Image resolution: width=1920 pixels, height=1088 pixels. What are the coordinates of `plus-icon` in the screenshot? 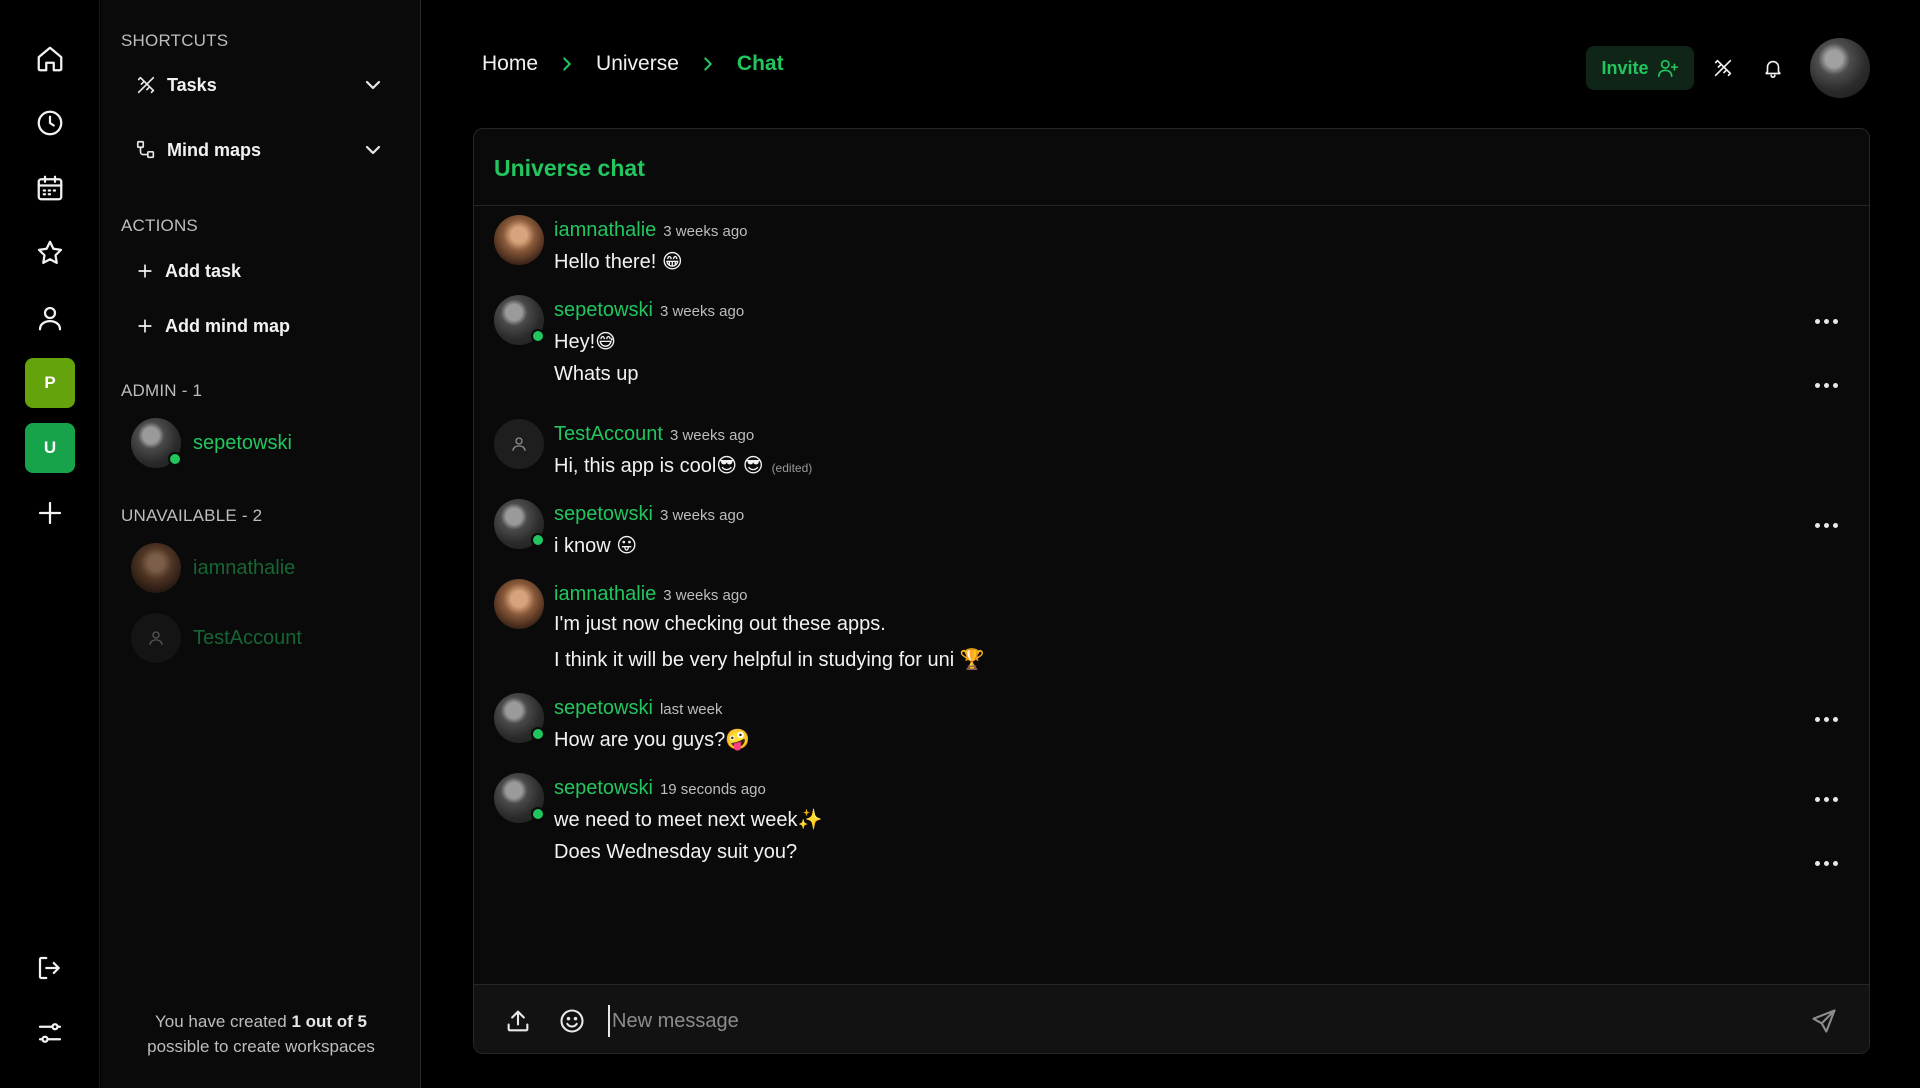 It's located at (50, 513).